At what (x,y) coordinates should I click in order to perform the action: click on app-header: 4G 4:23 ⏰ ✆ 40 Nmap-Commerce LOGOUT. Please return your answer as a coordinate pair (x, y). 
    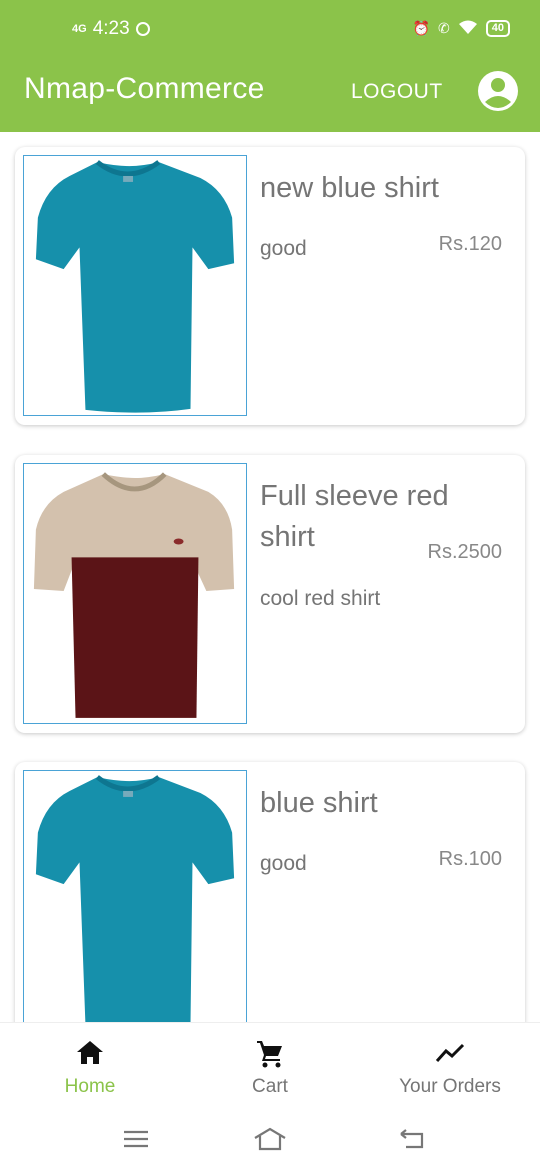
    Looking at the image, I should click on (270, 66).